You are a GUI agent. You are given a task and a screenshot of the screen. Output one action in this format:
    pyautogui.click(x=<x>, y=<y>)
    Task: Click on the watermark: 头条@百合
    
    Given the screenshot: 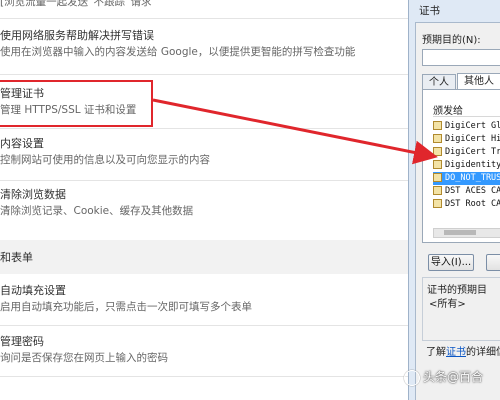 What is the action you would take?
    pyautogui.click(x=443, y=378)
    